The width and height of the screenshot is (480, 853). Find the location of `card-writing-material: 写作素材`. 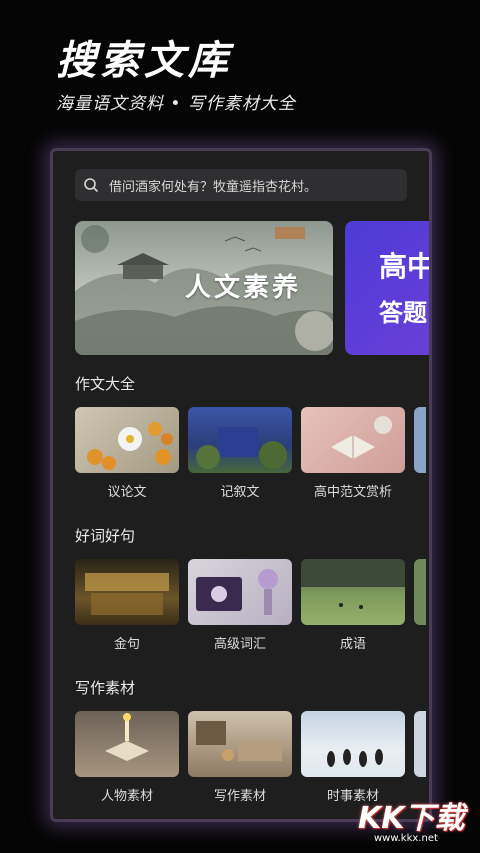

card-writing-material: 写作素材 is located at coordinates (240, 757).